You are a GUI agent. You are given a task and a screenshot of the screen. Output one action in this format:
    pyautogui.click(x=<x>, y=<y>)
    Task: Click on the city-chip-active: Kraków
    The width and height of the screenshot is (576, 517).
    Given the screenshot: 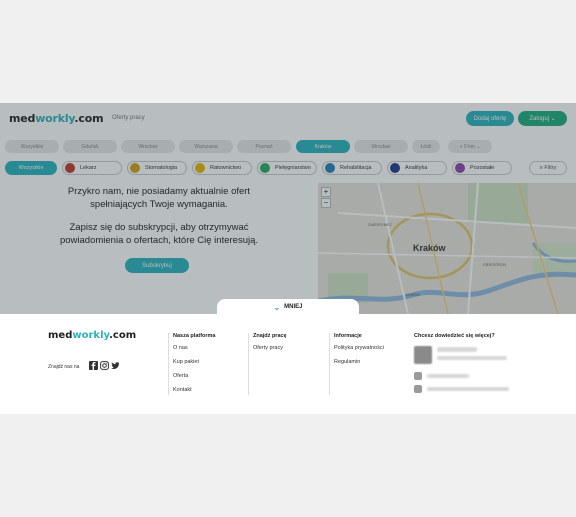 What is the action you would take?
    pyautogui.click(x=323, y=146)
    